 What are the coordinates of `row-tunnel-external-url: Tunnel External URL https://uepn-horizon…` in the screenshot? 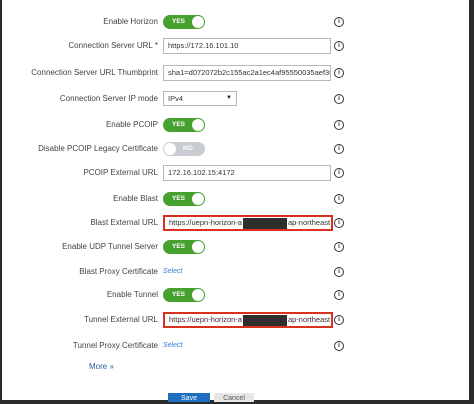 It's located at (235, 320).